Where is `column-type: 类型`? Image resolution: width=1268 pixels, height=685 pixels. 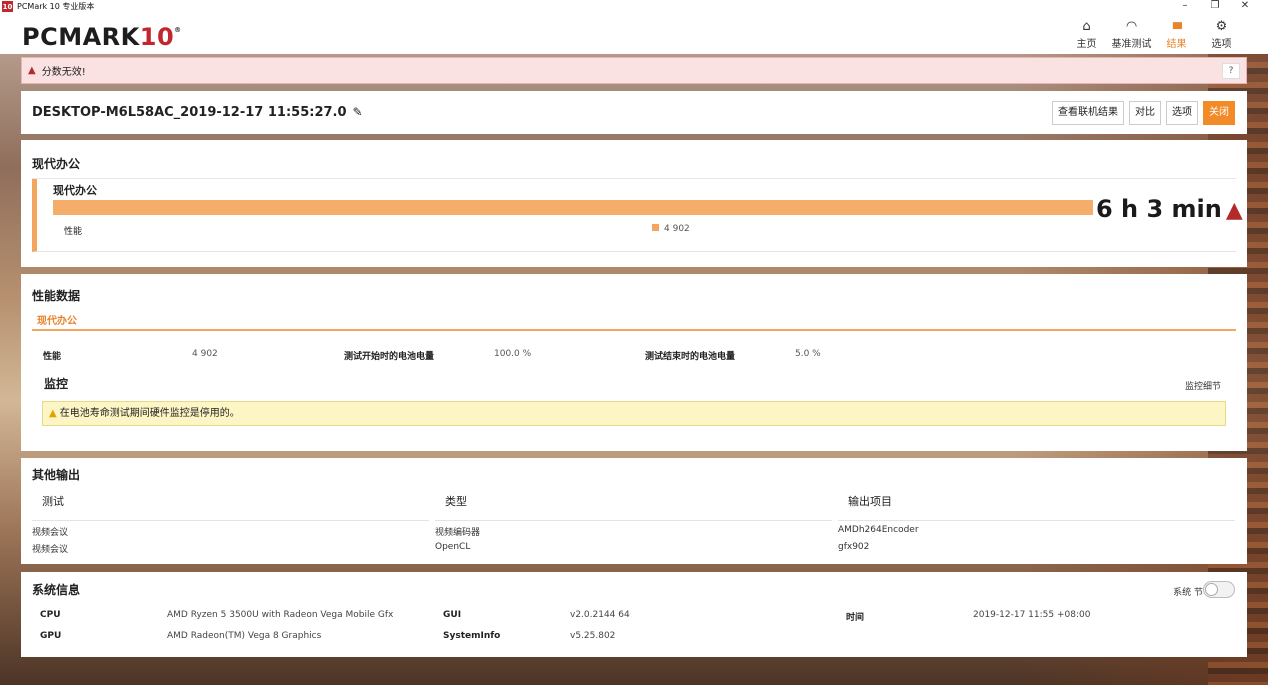
column-type: 类型 is located at coordinates (456, 501).